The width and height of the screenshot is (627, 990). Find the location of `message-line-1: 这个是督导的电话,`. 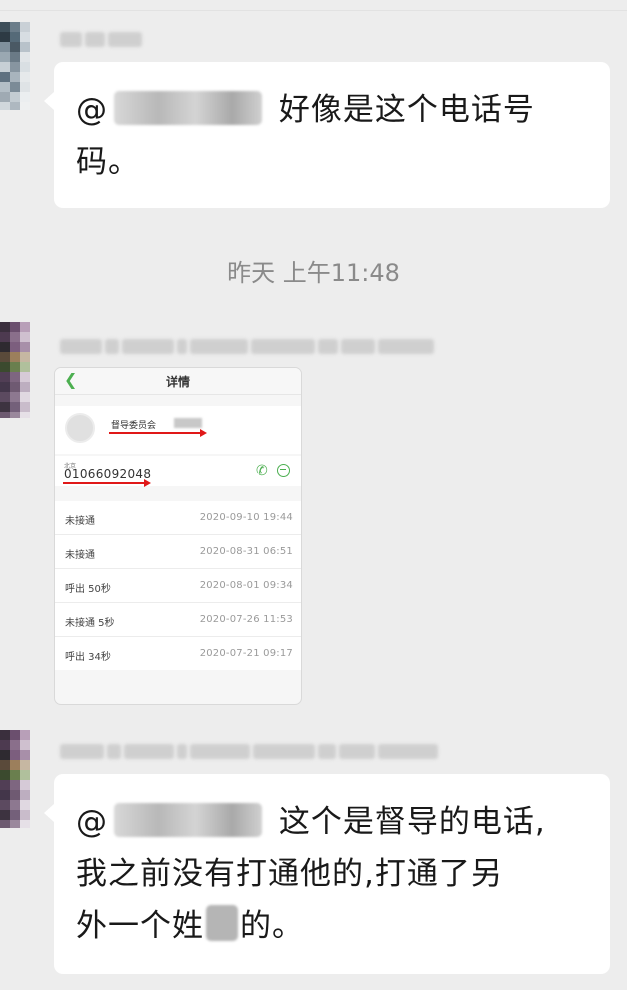

message-line-1: 这个是督导的电话, is located at coordinates (412, 822).